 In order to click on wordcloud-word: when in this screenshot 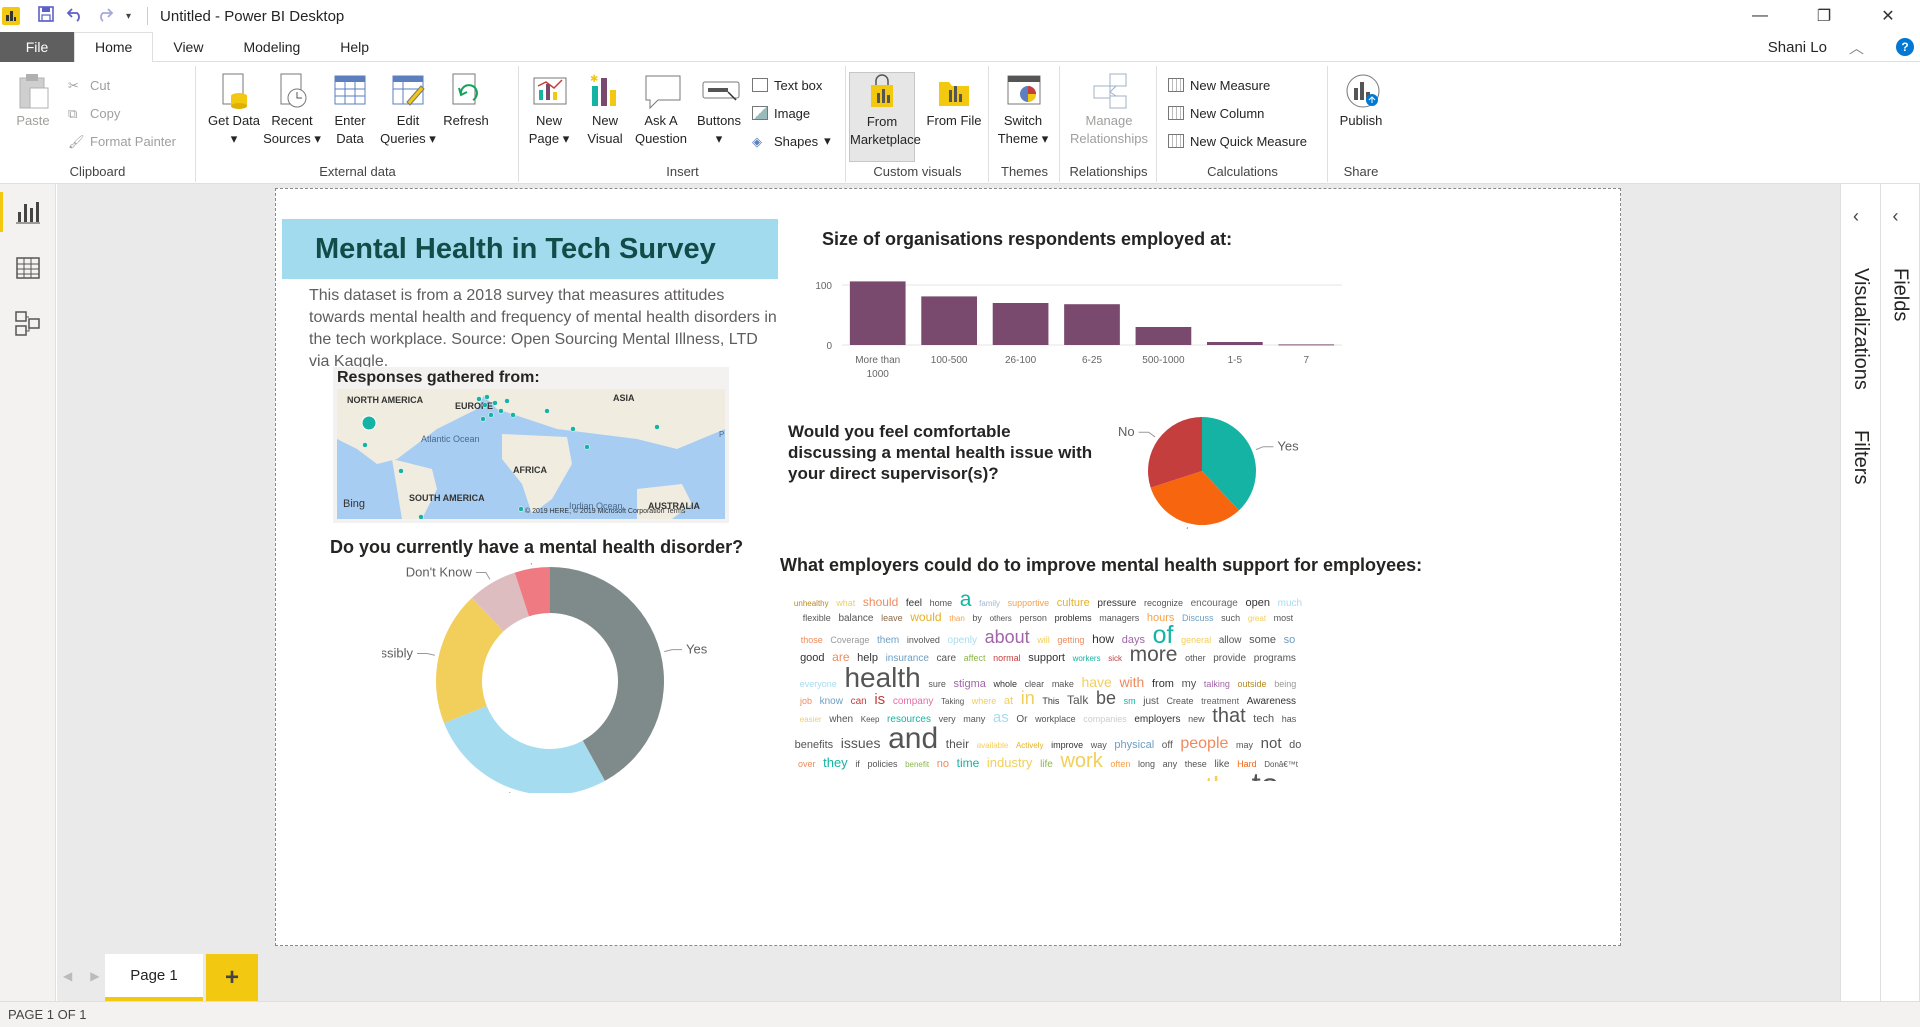, I will do `click(841, 719)`.